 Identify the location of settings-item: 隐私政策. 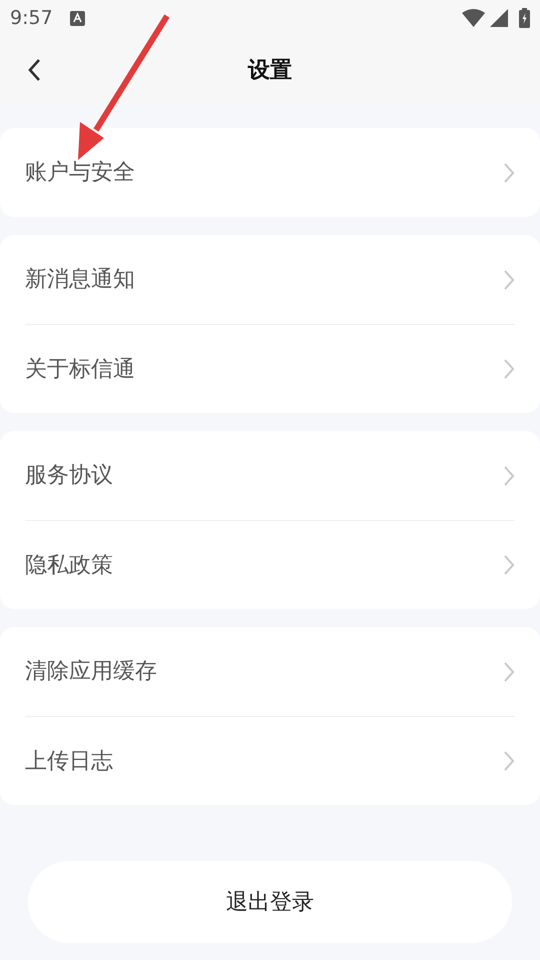
(270, 564).